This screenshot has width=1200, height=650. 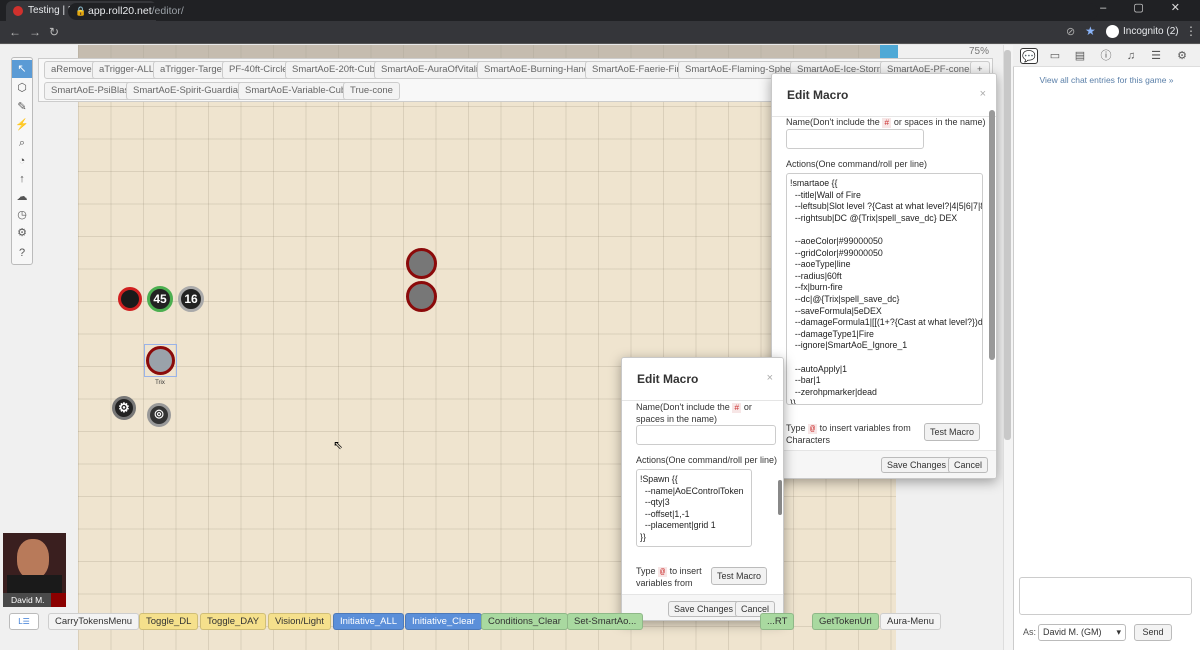 What do you see at coordinates (299, 621) in the screenshot?
I see `bottom-macro-button: Vision/Light` at bounding box center [299, 621].